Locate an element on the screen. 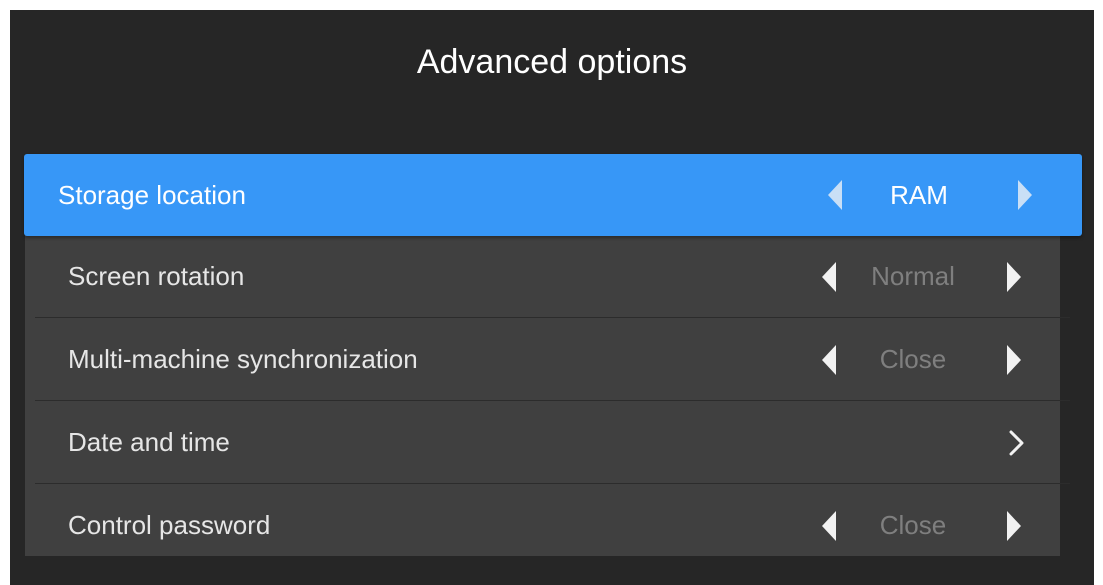 This screenshot has width=1103, height=585. setting-value: Normal is located at coordinates (913, 276).